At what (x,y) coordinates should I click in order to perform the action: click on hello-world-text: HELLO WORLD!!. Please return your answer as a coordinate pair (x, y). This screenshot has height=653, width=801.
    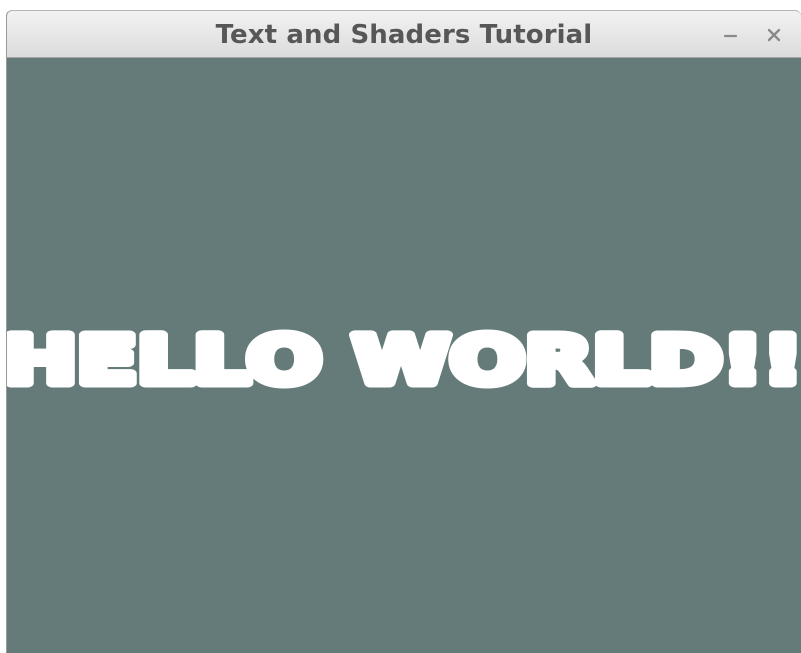
    Looking at the image, I should click on (404, 361).